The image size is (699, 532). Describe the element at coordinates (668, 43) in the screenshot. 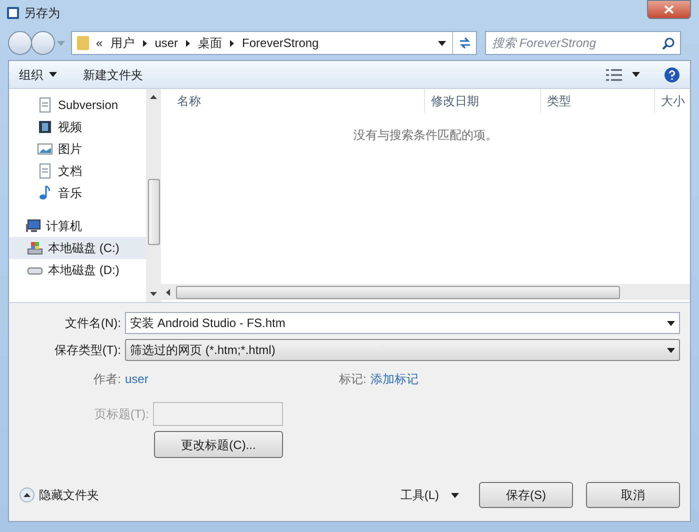

I see `search-icon` at that location.